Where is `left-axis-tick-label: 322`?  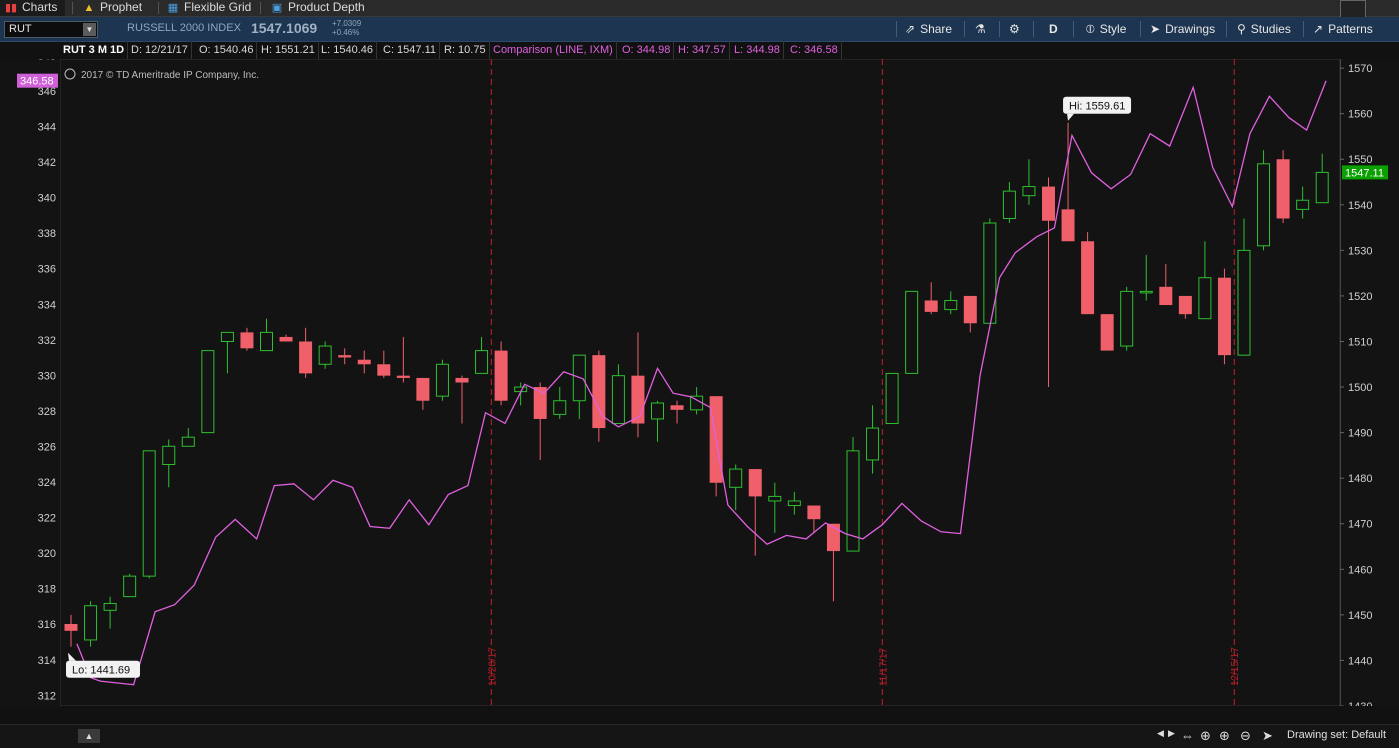
left-axis-tick-label: 322 is located at coordinates (47, 519).